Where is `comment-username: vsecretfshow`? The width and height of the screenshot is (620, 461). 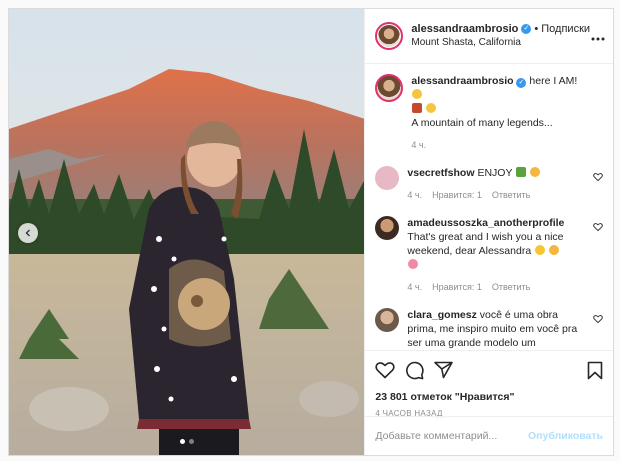
comment-username: vsecretfshow is located at coordinates (440, 173).